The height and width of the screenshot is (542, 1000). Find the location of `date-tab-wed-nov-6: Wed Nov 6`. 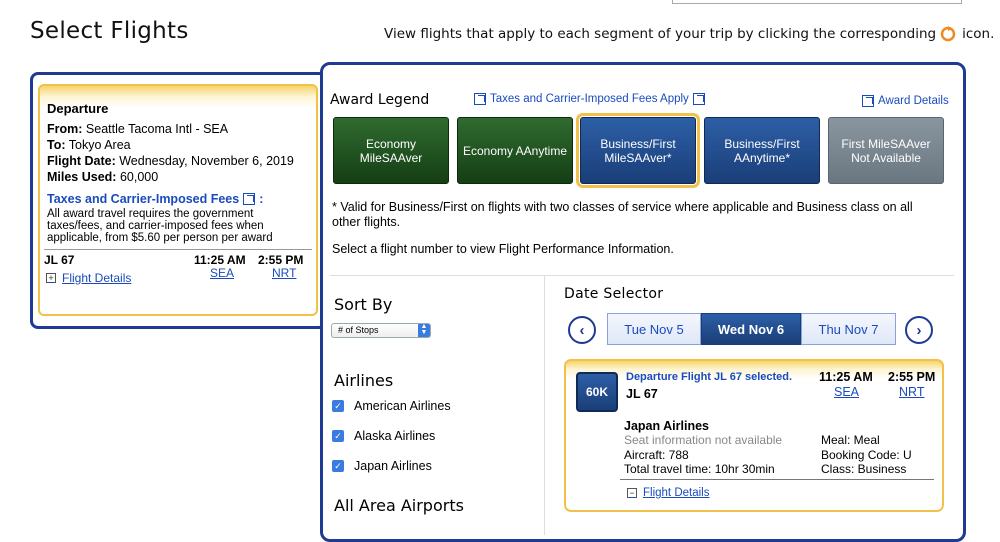

date-tab-wed-nov-6: Wed Nov 6 is located at coordinates (751, 329).